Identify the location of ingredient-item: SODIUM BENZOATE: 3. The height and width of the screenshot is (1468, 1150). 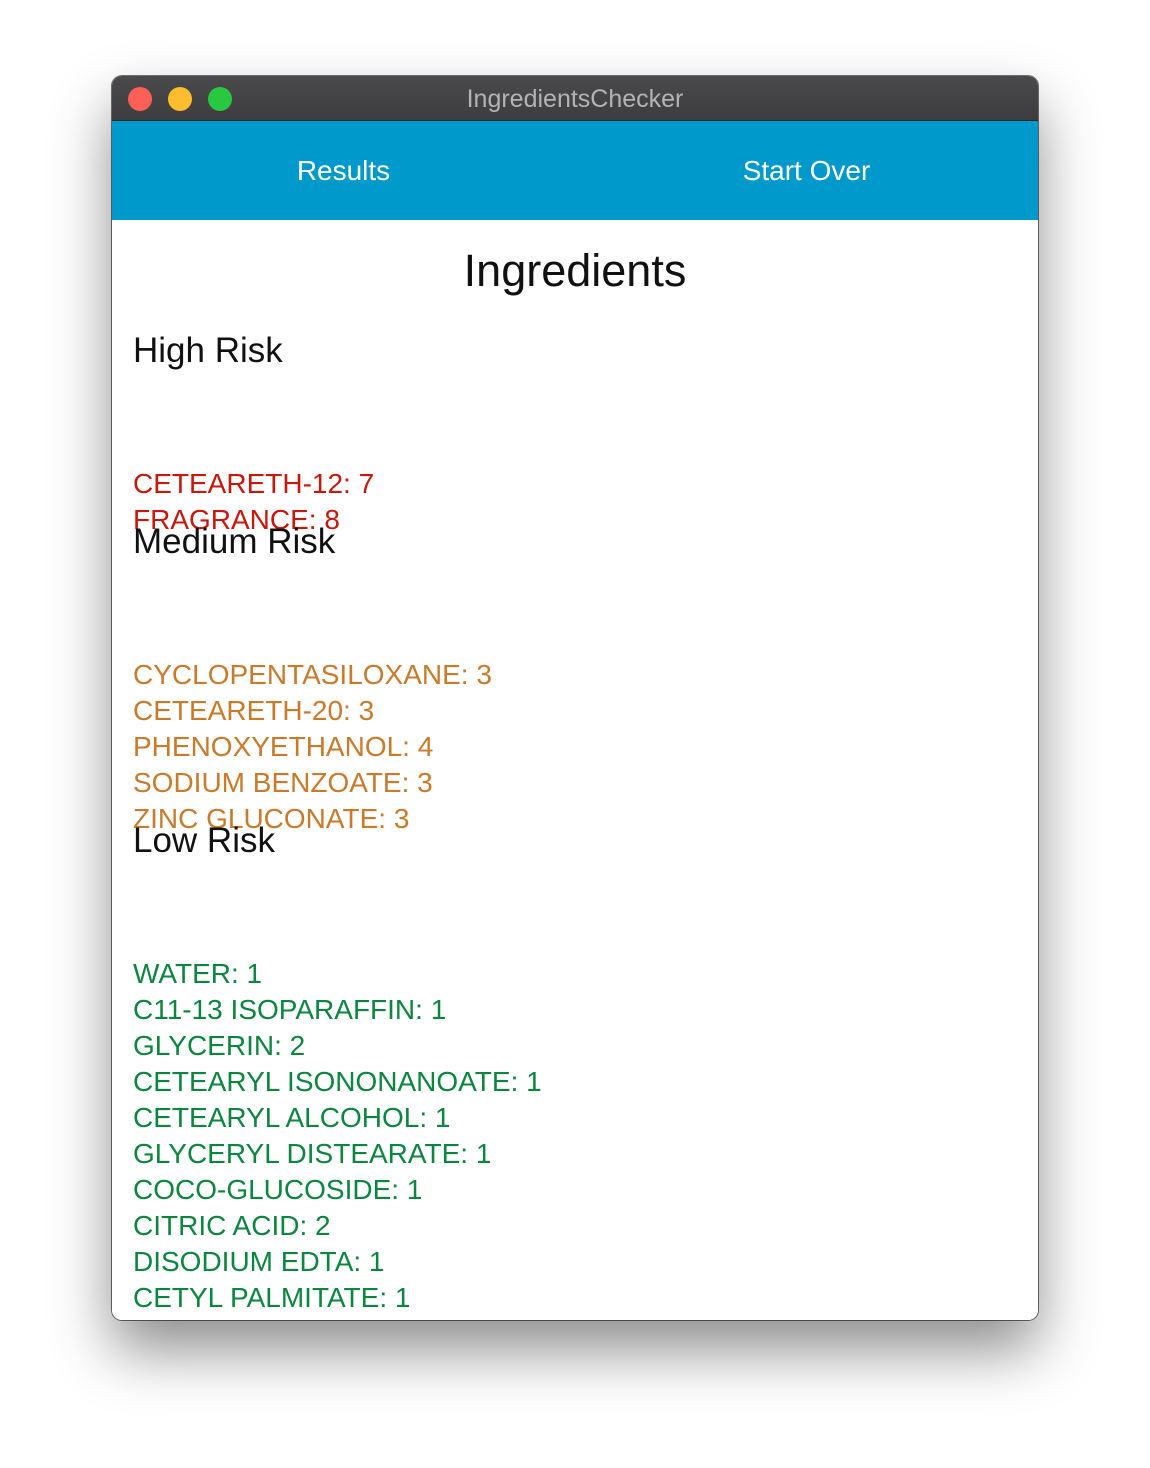
(283, 782).